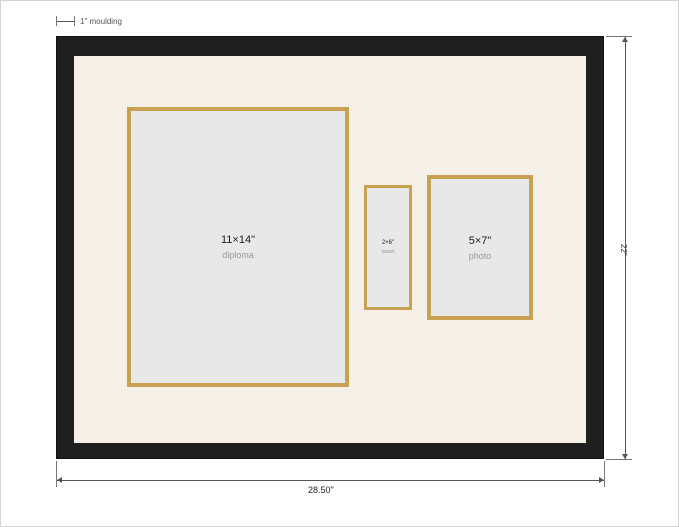  Describe the element at coordinates (601, 480) in the screenshot. I see `width-arrow-right` at that location.